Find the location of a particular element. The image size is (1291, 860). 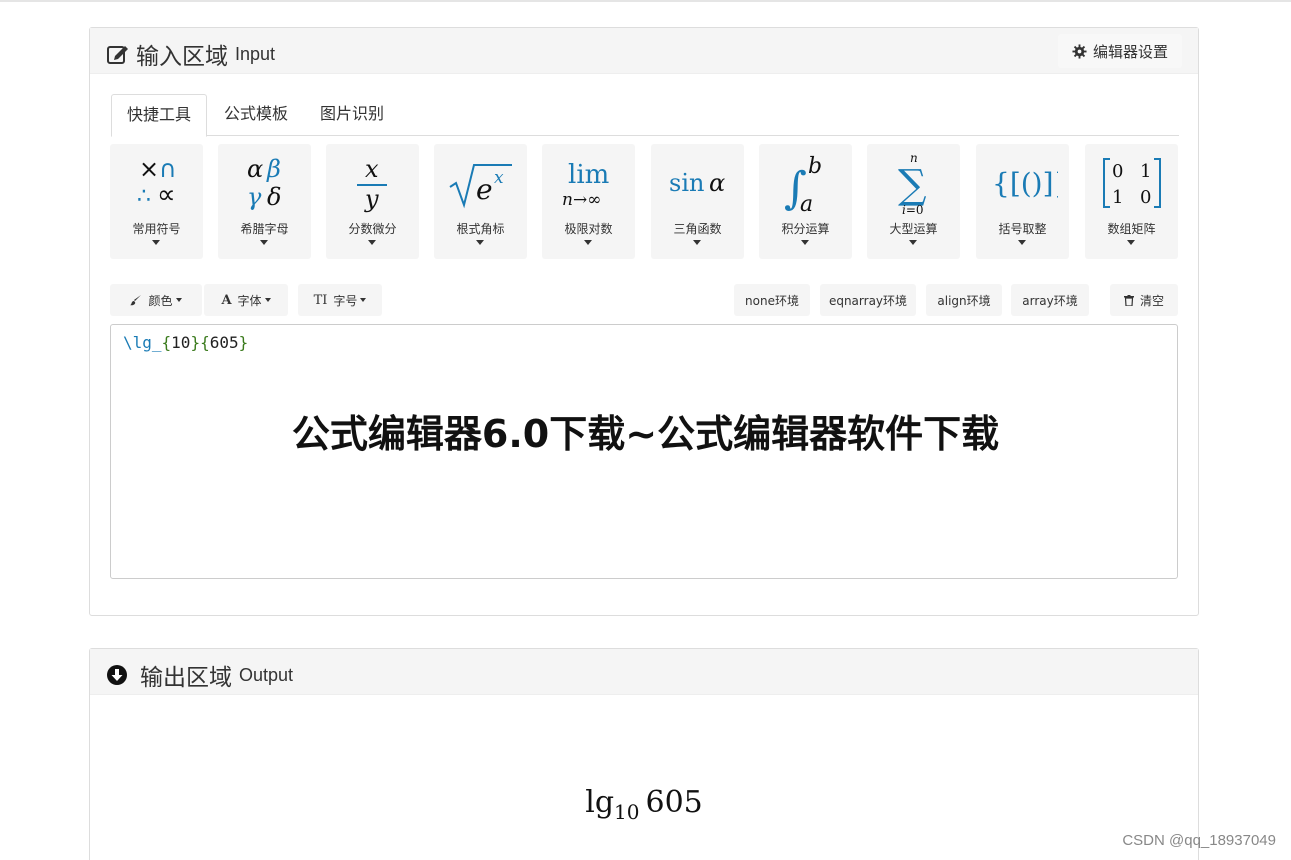

tool-label: 三角函数 is located at coordinates (697, 229).